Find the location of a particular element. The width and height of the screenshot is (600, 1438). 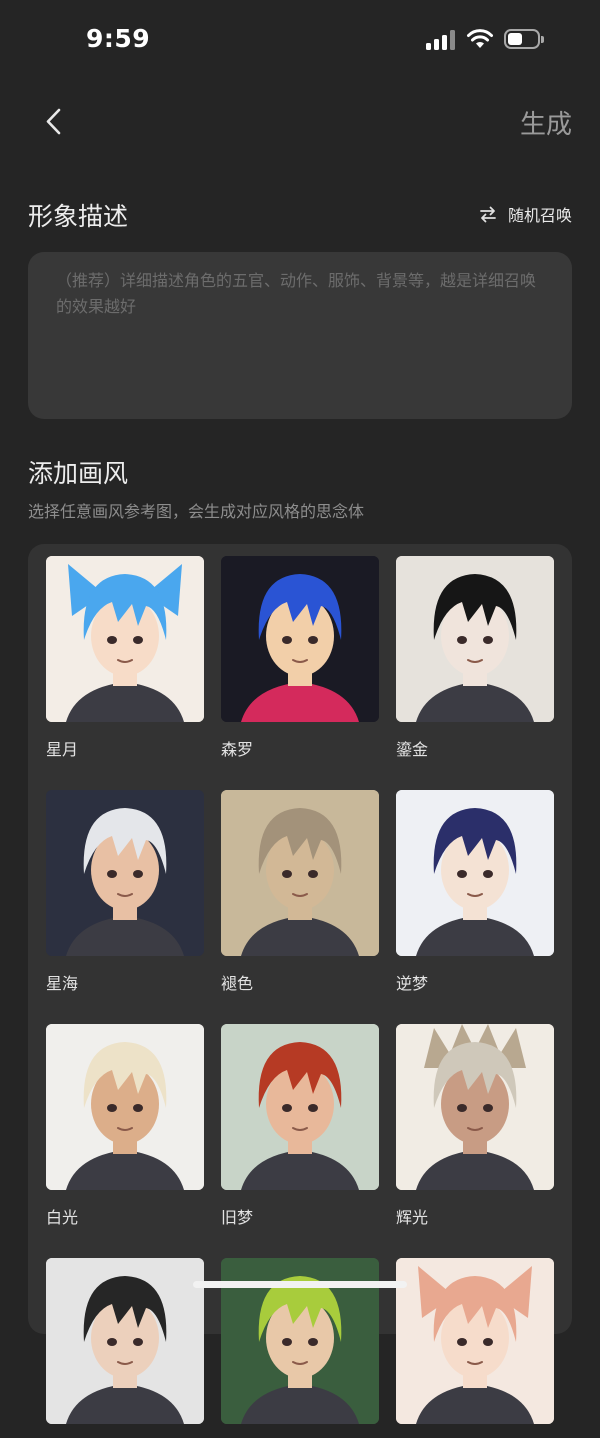

random-summon-button: 随机召唤 is located at coordinates (525, 214).